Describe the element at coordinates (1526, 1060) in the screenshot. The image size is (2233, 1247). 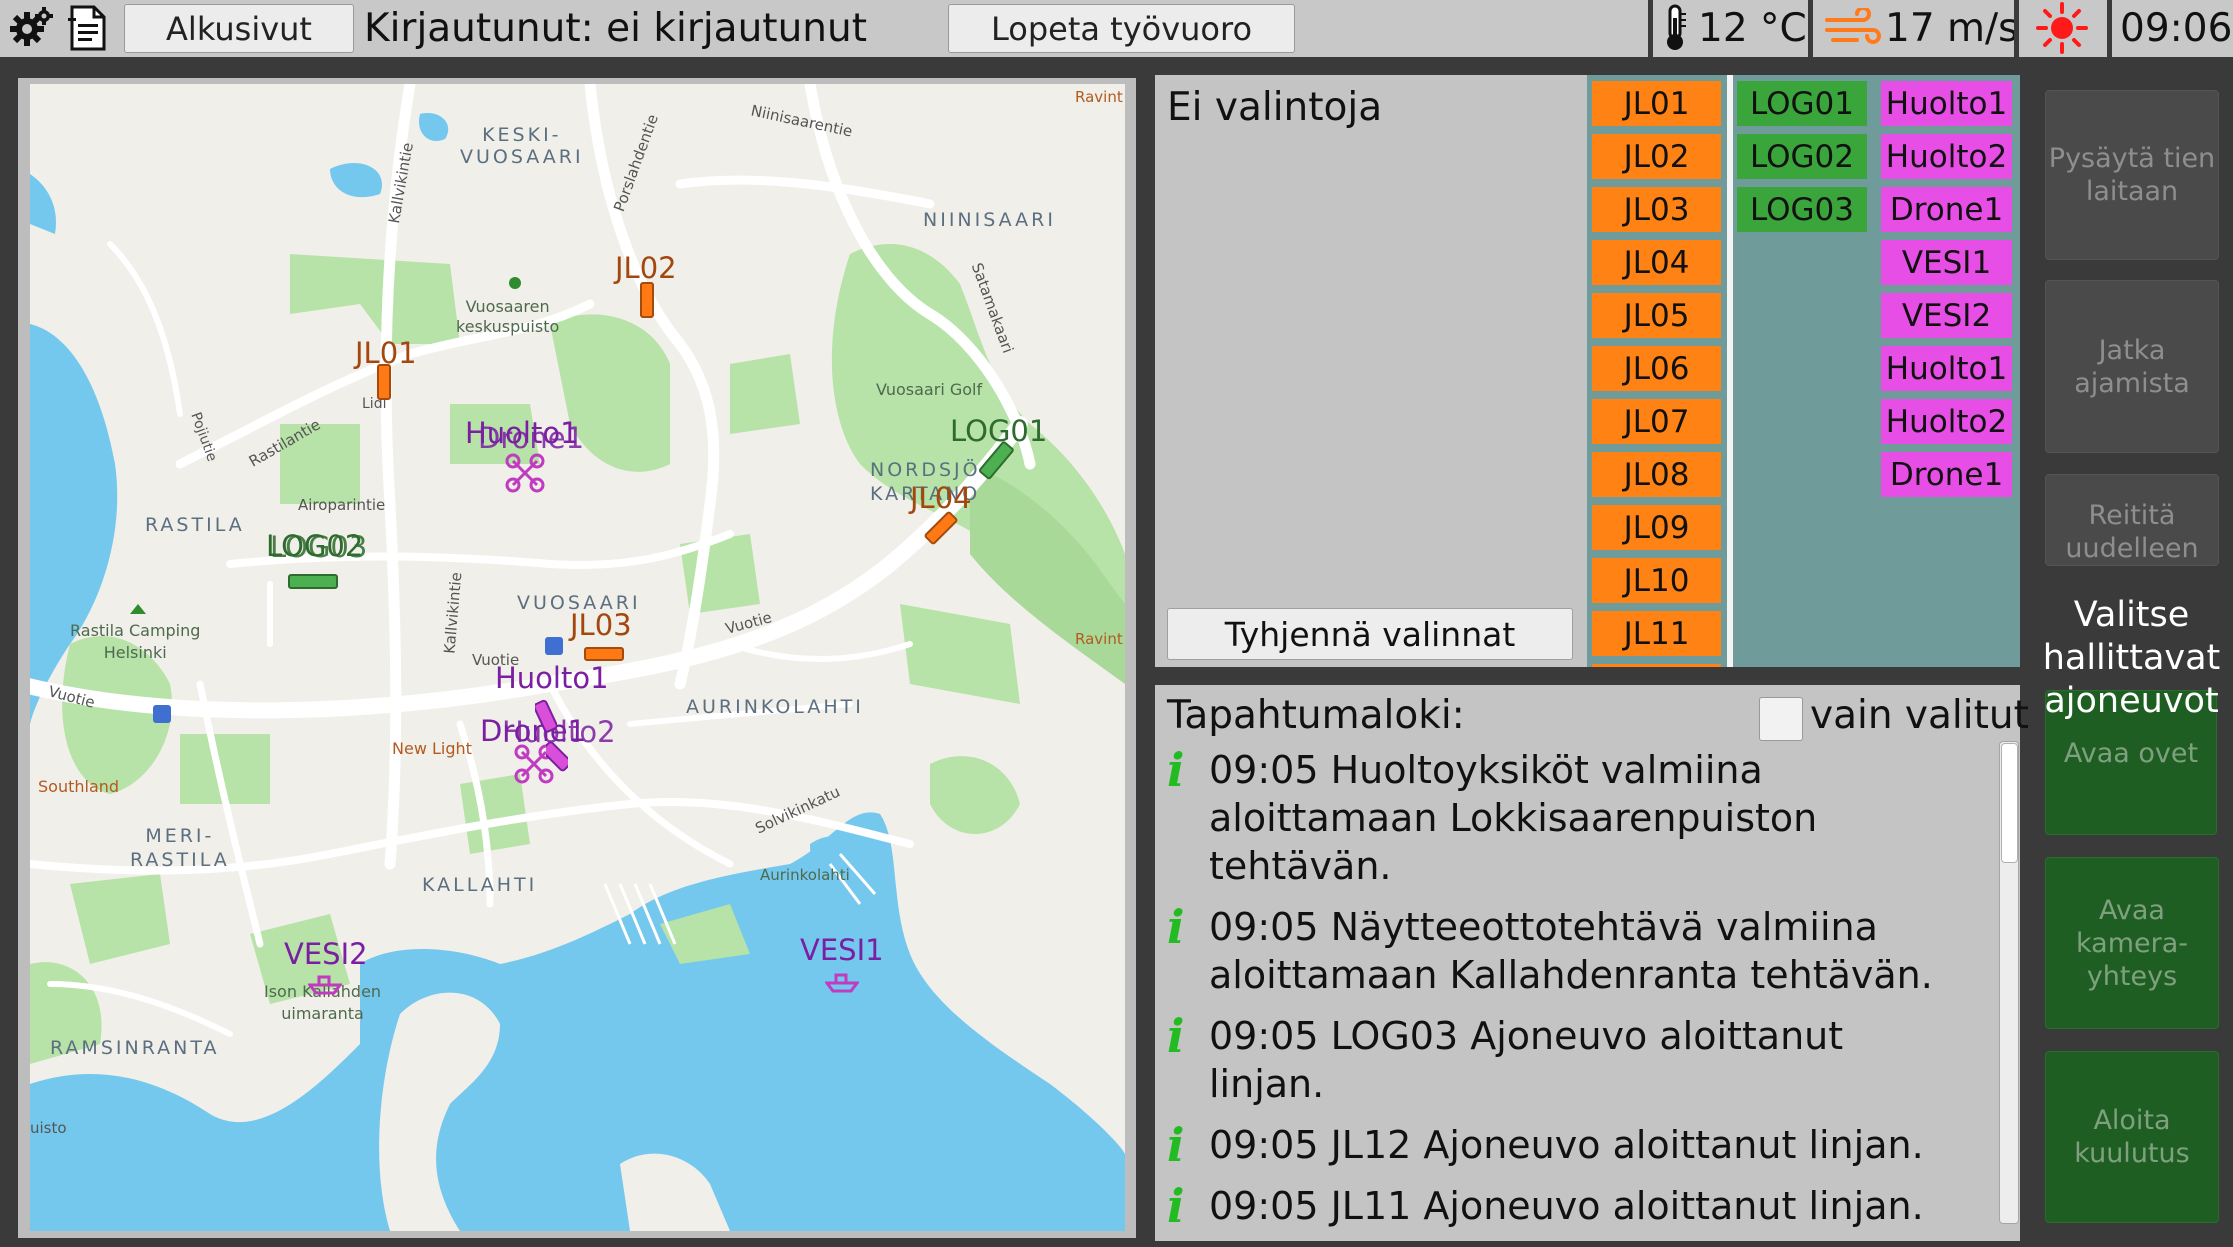
I see `log-entry-text: 09:05 LOG03 Ajoneuvo aloittanut linjan.` at that location.